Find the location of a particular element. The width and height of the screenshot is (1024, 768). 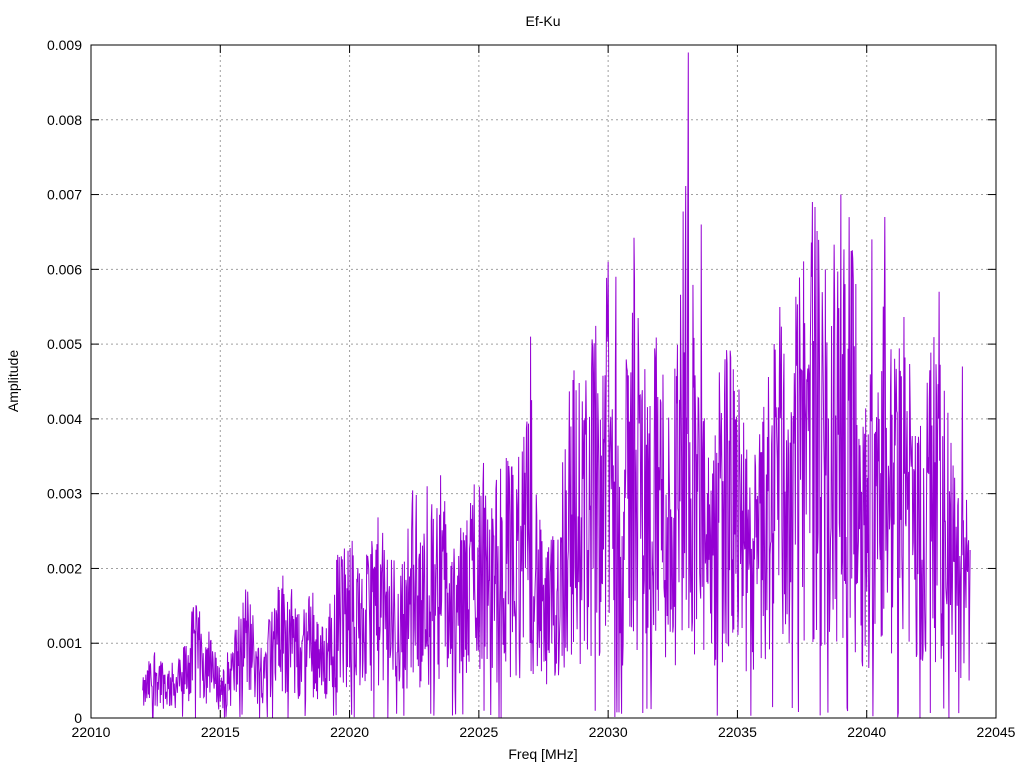

x-tick-label: 22015 is located at coordinates (220, 732).